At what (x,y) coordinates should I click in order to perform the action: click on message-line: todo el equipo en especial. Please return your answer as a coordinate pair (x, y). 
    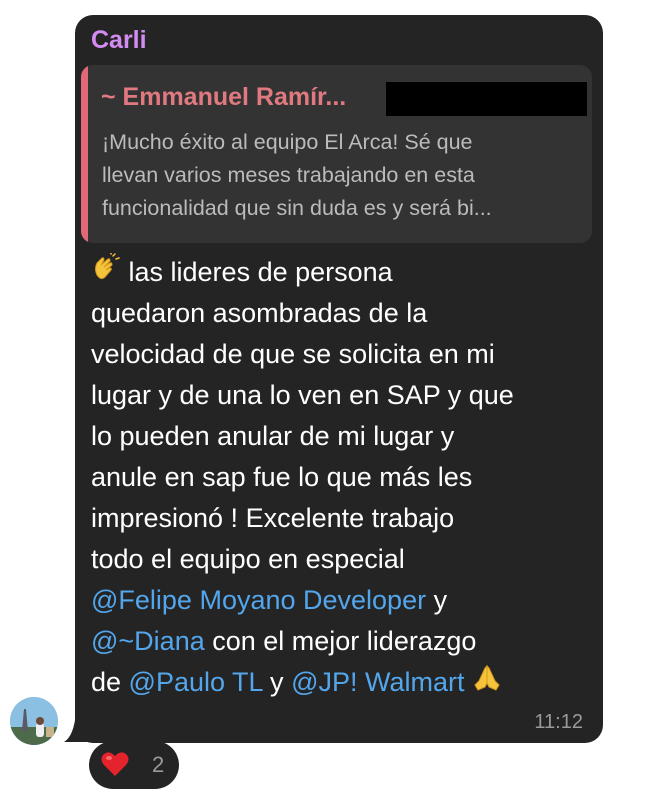
    Looking at the image, I should click on (248, 559).